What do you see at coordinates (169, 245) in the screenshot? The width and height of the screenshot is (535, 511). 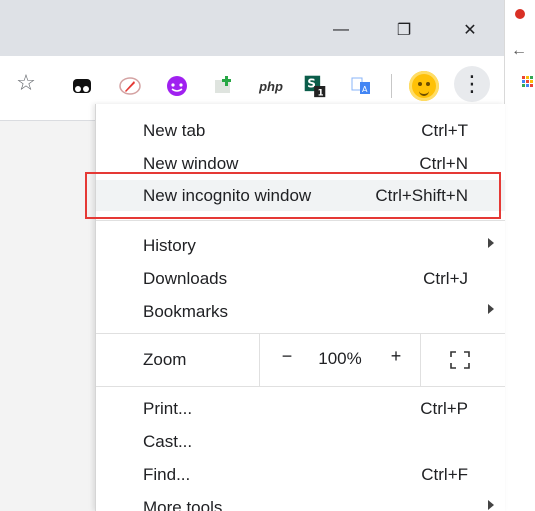 I see `menu-item-label: History` at bounding box center [169, 245].